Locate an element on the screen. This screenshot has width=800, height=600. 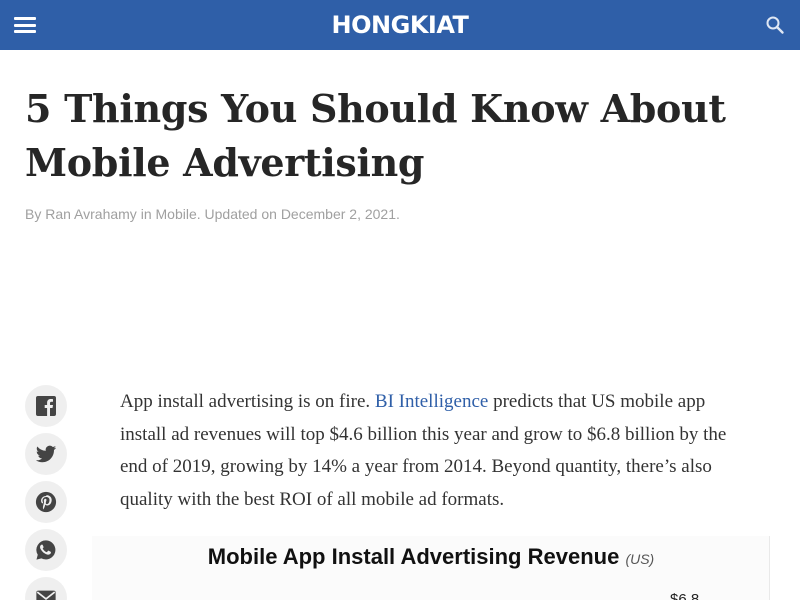
category-link: Mobile is located at coordinates (176, 214).